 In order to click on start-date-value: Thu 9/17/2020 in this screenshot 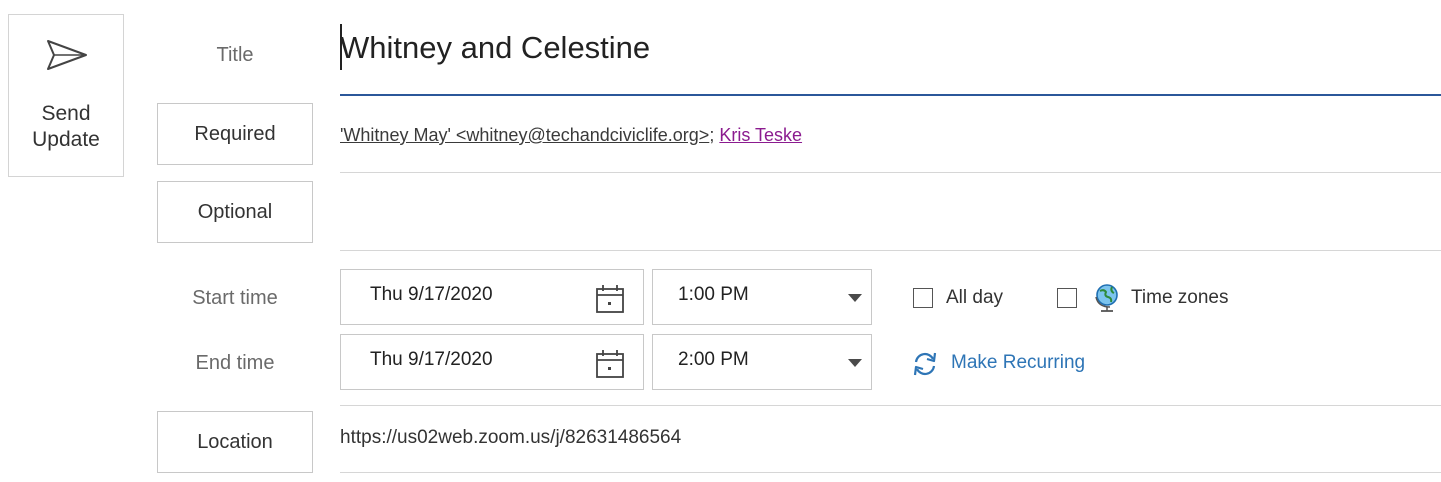, I will do `click(431, 294)`.